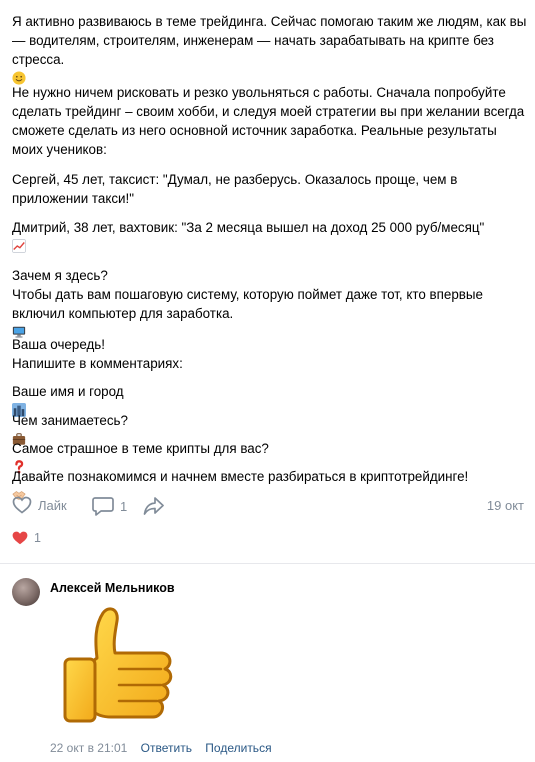 The height and width of the screenshot is (762, 535). I want to click on share-icon, so click(153, 506).